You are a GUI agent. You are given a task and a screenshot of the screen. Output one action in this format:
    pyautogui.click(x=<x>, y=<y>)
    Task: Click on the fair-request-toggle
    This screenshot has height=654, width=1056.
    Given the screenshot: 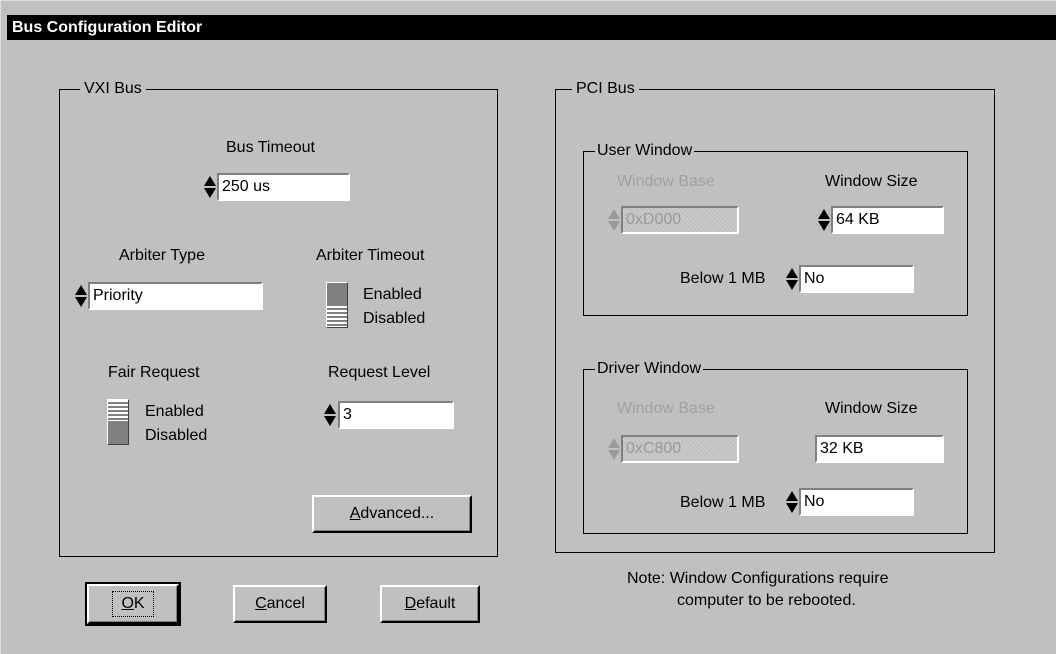 What is the action you would take?
    pyautogui.click(x=118, y=422)
    